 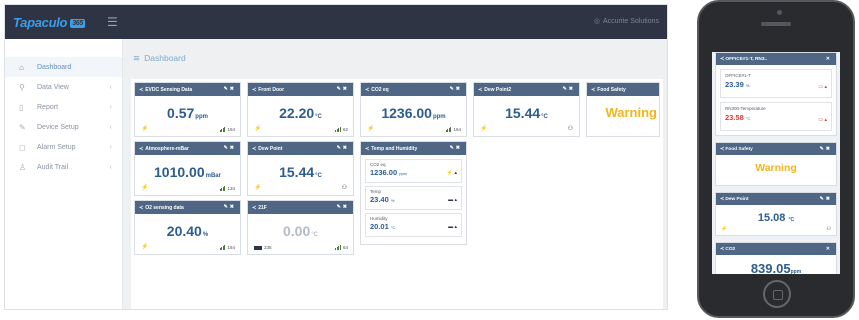 What do you see at coordinates (777, 294) in the screenshot?
I see `home-button` at bounding box center [777, 294].